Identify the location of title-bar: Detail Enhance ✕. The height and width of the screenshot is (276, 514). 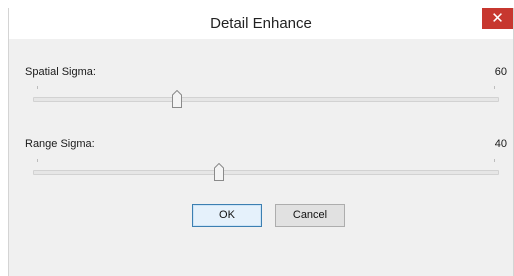
(261, 23).